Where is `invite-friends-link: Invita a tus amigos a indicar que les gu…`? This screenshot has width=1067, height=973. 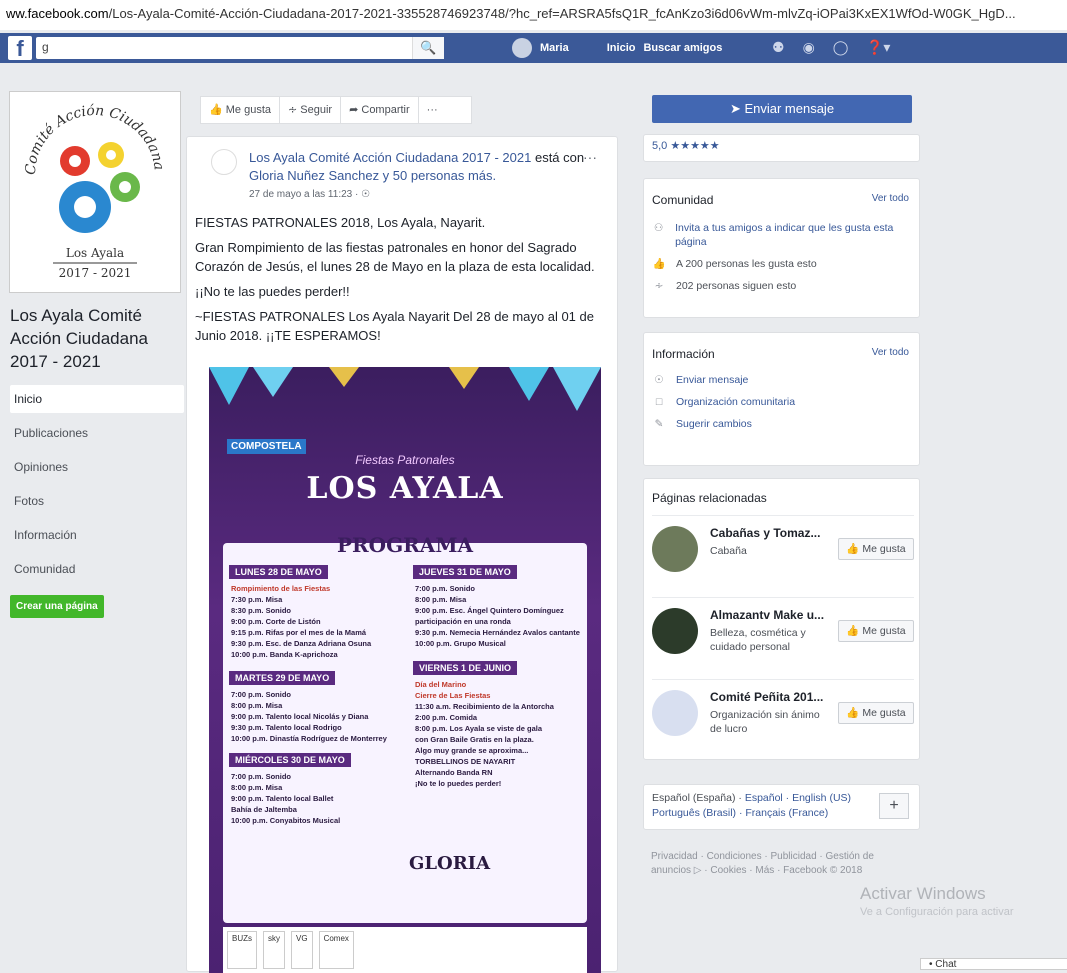 invite-friends-link: Invita a tus amigos a indicar que les gu… is located at coordinates (793, 235).